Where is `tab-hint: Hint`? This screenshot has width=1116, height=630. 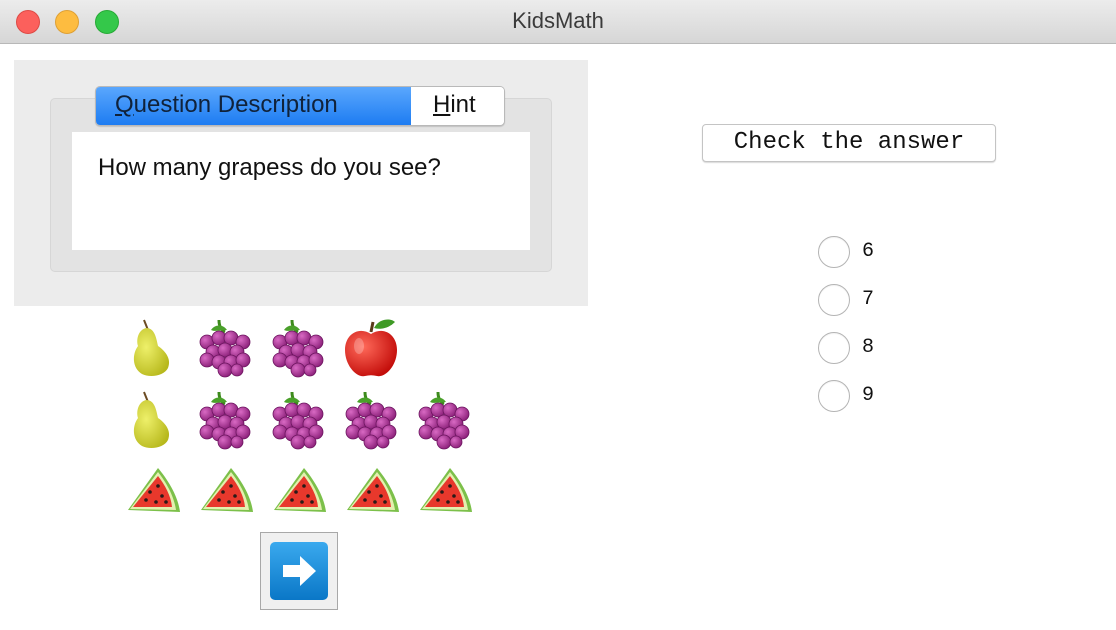 tab-hint: Hint is located at coordinates (457, 106).